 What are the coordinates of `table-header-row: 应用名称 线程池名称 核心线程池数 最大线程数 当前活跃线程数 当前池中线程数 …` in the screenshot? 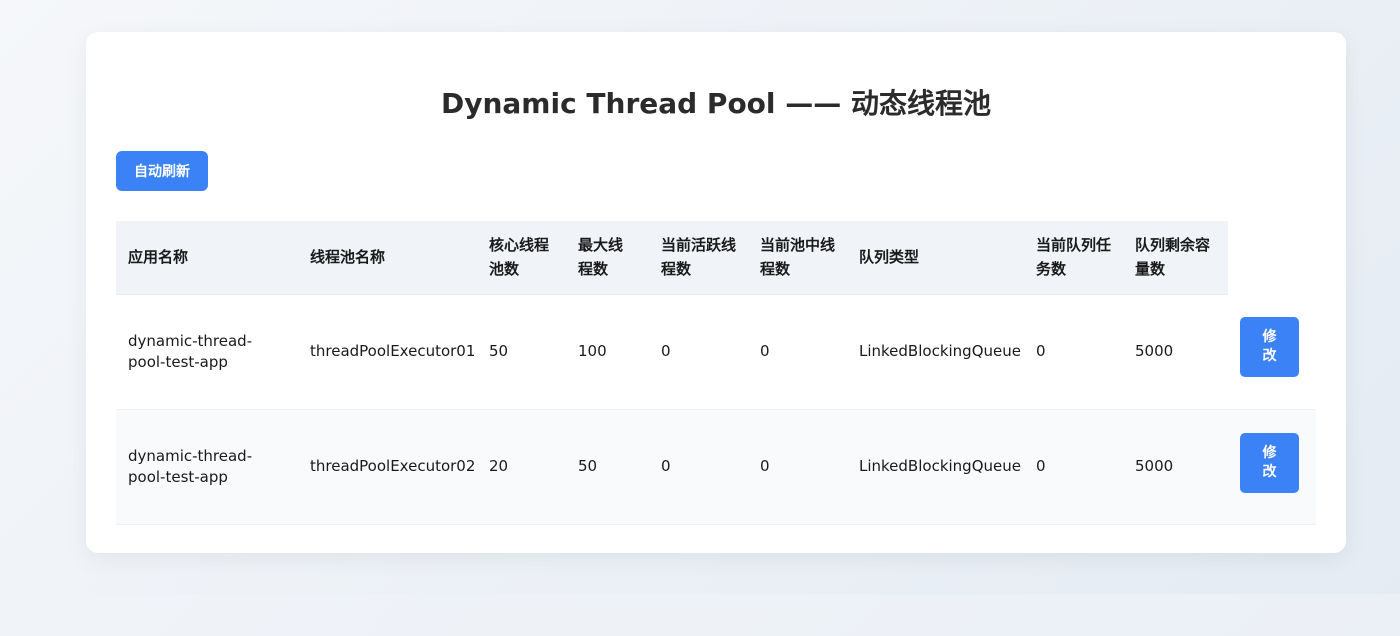 It's located at (716, 258).